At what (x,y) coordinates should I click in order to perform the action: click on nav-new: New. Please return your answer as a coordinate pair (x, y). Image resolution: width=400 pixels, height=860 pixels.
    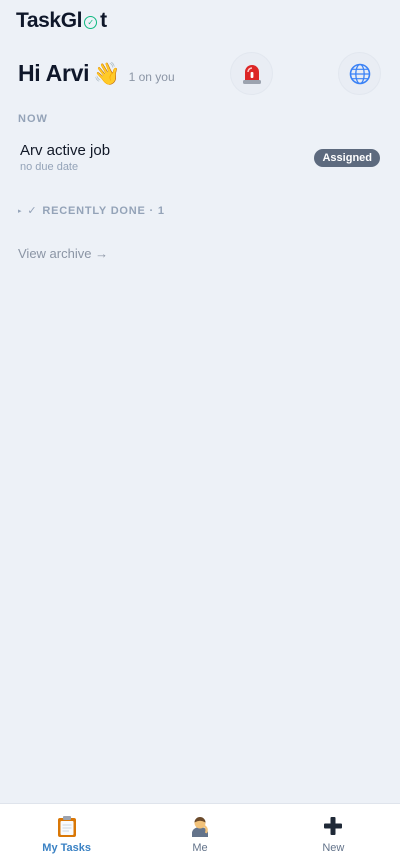
    Looking at the image, I should click on (333, 832).